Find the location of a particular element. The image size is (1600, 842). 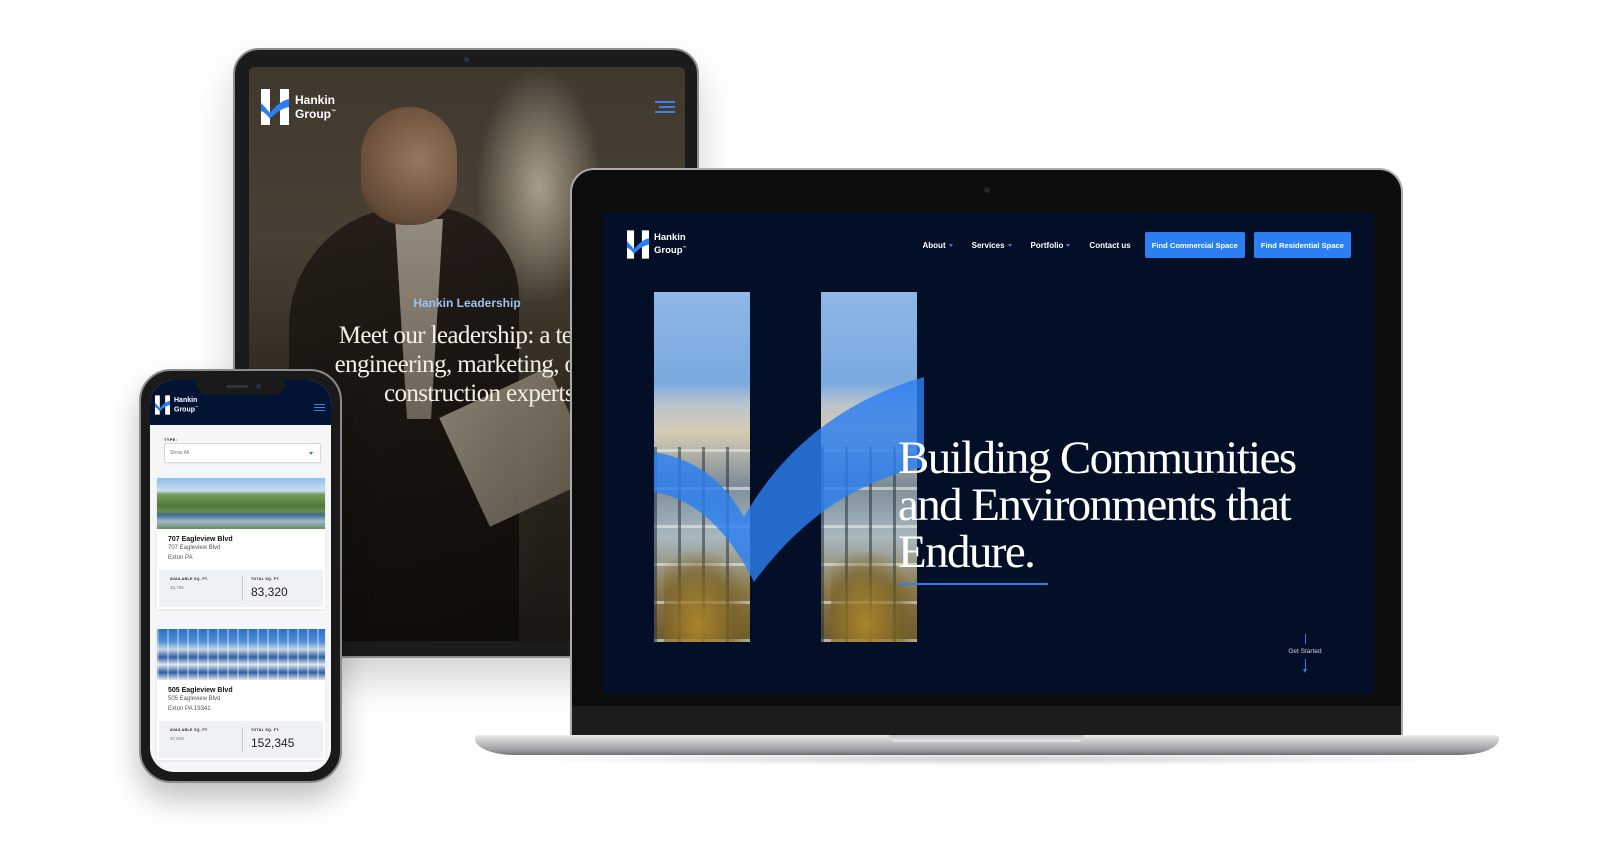

laptop-opening-notch is located at coordinates (986, 738).